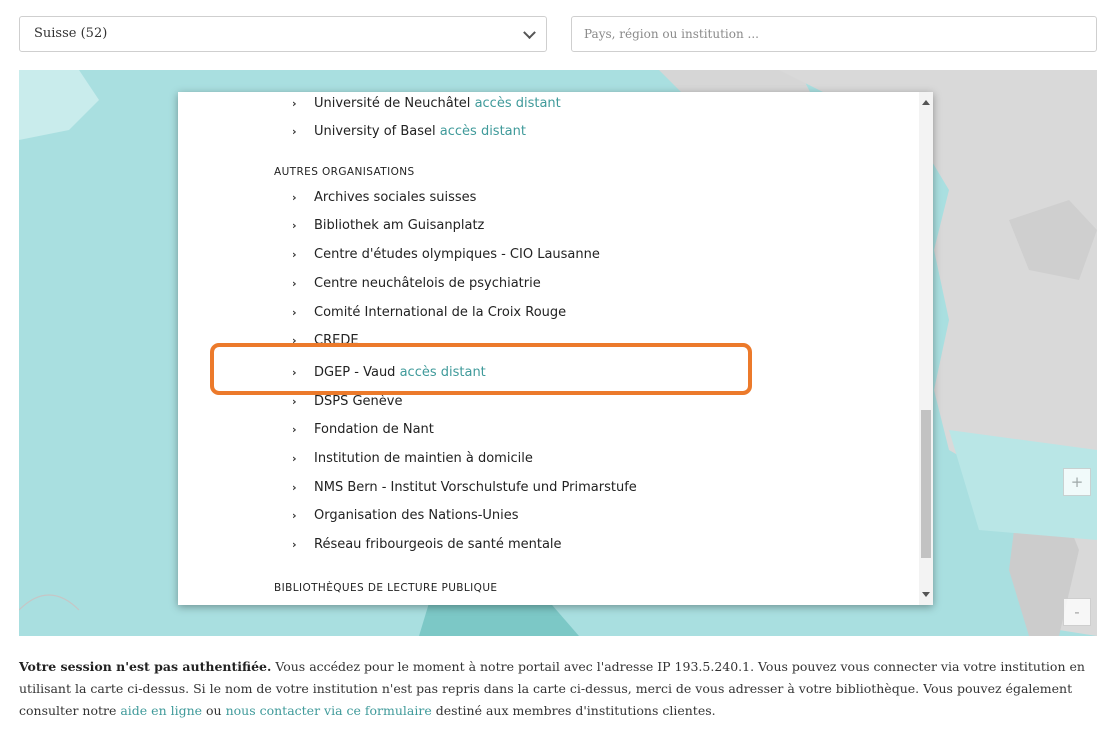 The image size is (1118, 743). What do you see at coordinates (344, 172) in the screenshot?
I see `section-heading: AUTRES ORGANISATIONS` at bounding box center [344, 172].